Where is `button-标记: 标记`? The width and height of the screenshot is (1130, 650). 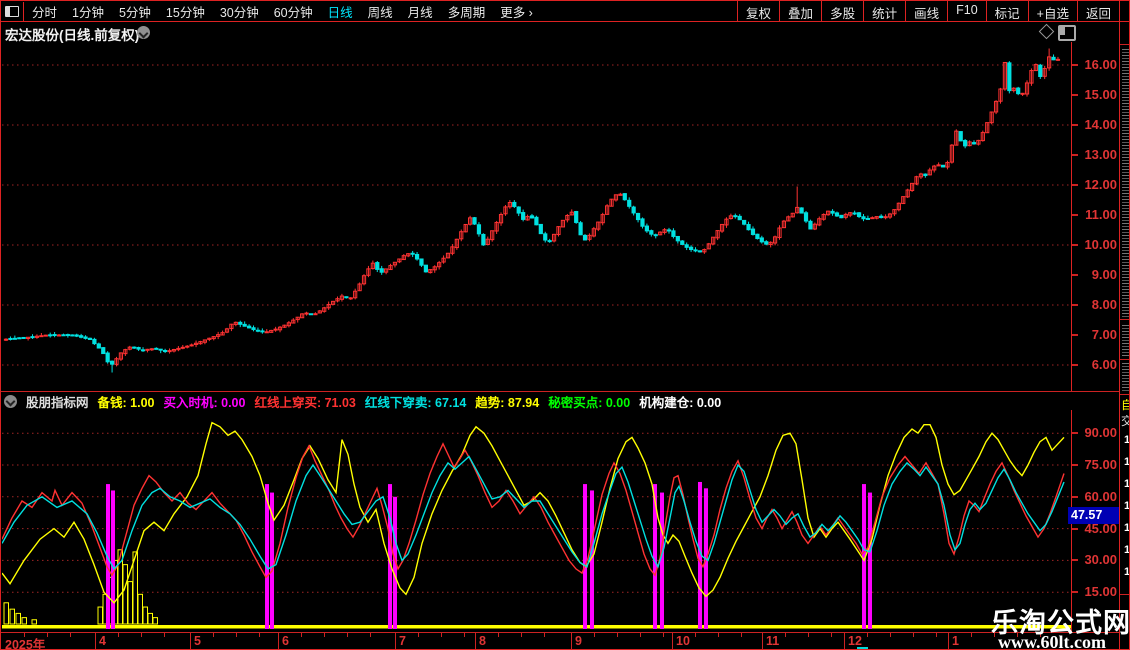 button-标记: 标记 is located at coordinates (1006, 11).